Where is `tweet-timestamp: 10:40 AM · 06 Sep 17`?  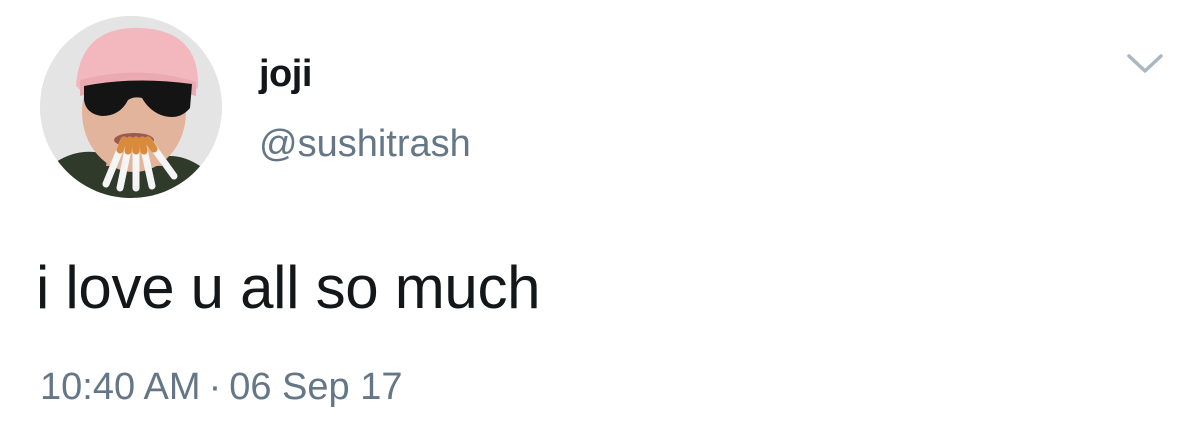
tweet-timestamp: 10:40 AM · 06 Sep 17 is located at coordinates (221, 387).